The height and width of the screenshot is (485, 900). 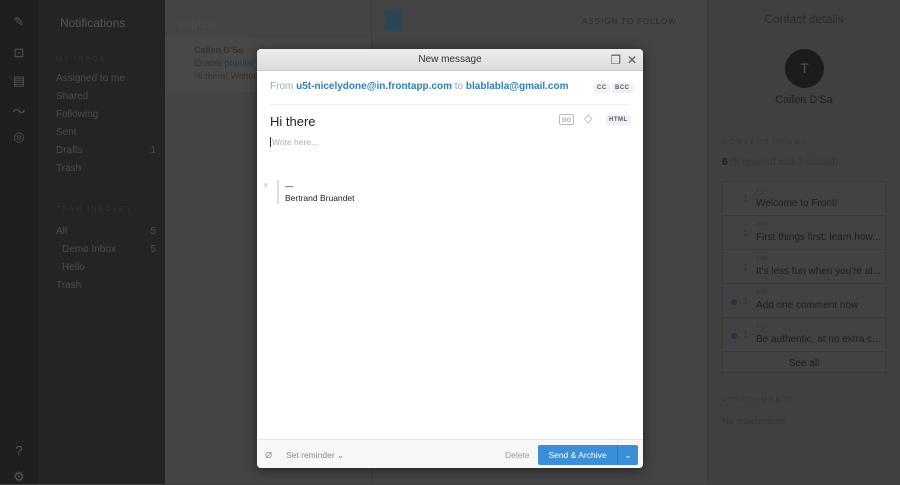 What do you see at coordinates (289, 186) in the screenshot?
I see `signature-dash: —` at bounding box center [289, 186].